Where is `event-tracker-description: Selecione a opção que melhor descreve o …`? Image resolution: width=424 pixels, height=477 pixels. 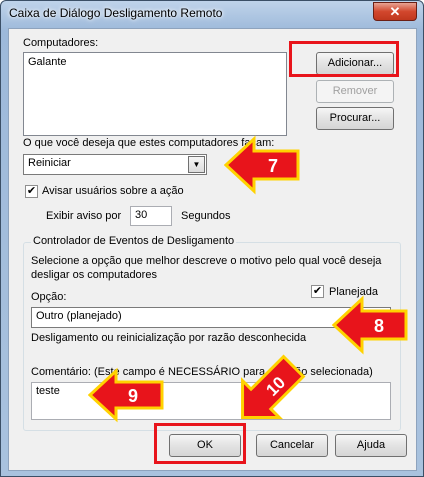 event-tracker-description: Selecione a opção que melhor descreve o … is located at coordinates (206, 268).